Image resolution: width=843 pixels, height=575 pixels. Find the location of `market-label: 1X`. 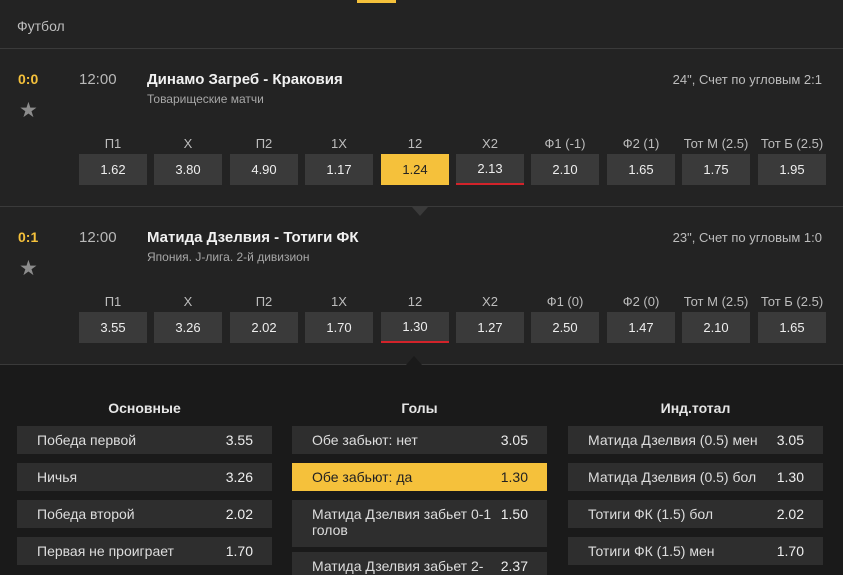

market-label: 1X is located at coordinates (339, 143).